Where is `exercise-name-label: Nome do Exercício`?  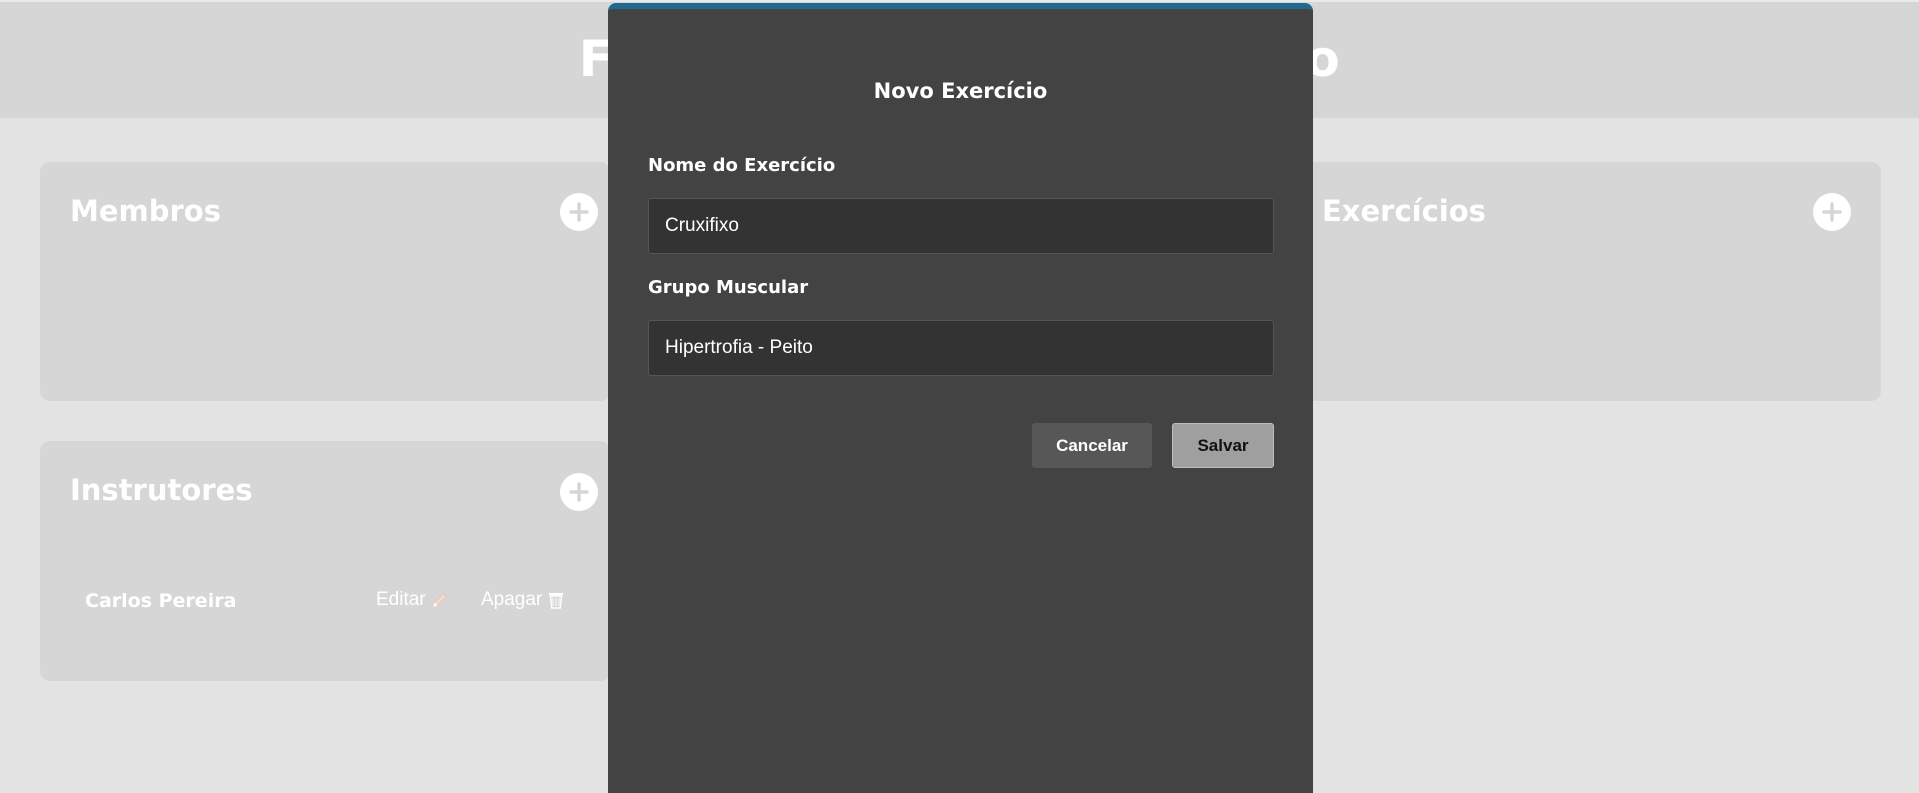 exercise-name-label: Nome do Exercício is located at coordinates (742, 165).